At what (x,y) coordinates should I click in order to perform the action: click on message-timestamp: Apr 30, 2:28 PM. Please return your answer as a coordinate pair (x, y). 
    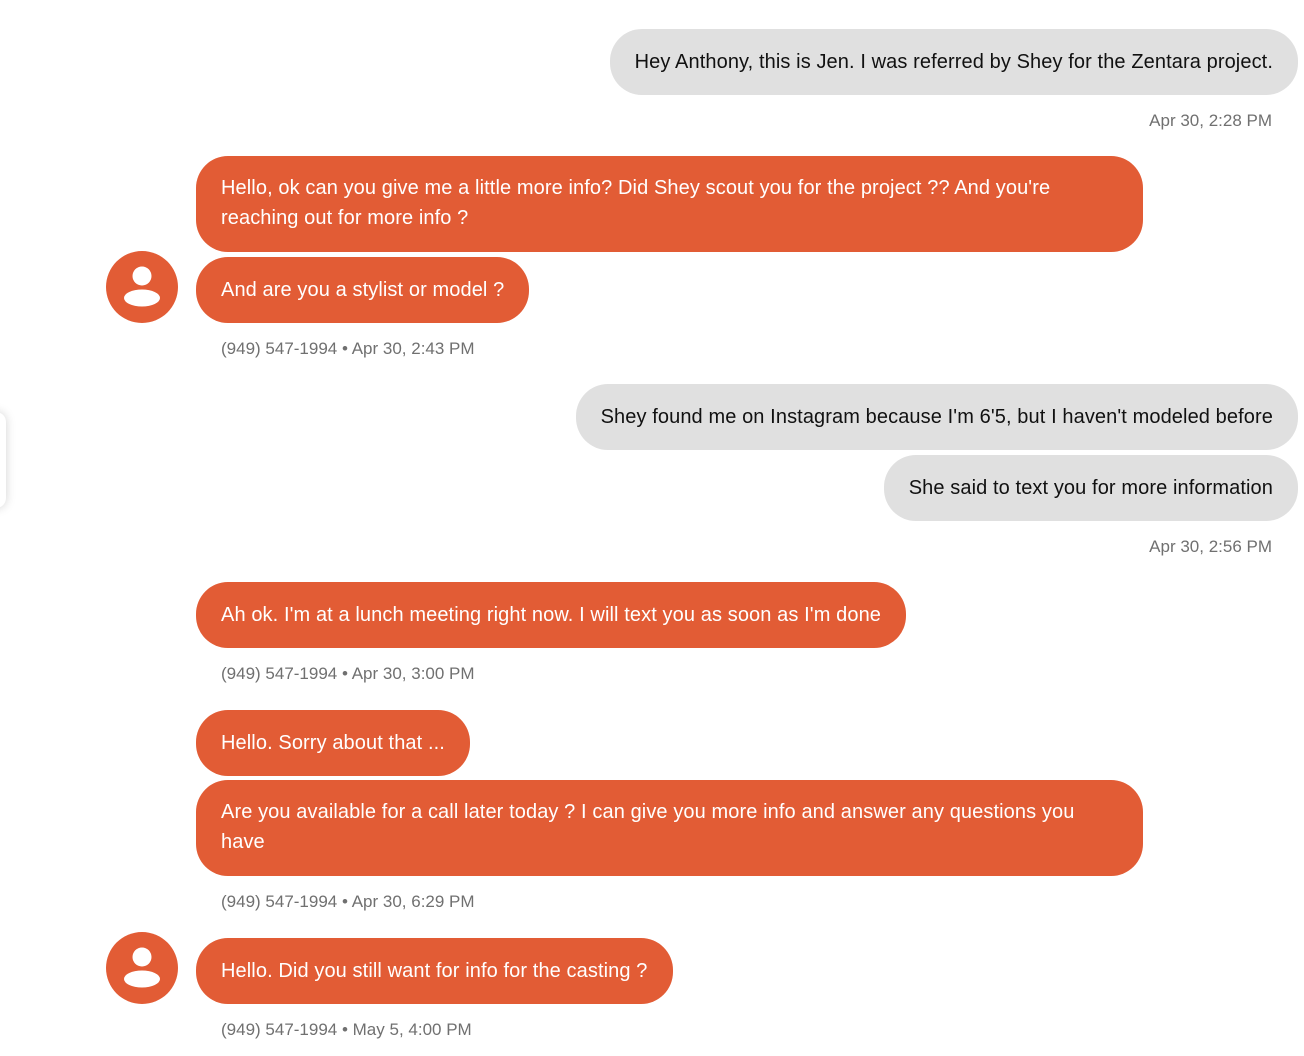
    Looking at the image, I should click on (1210, 120).